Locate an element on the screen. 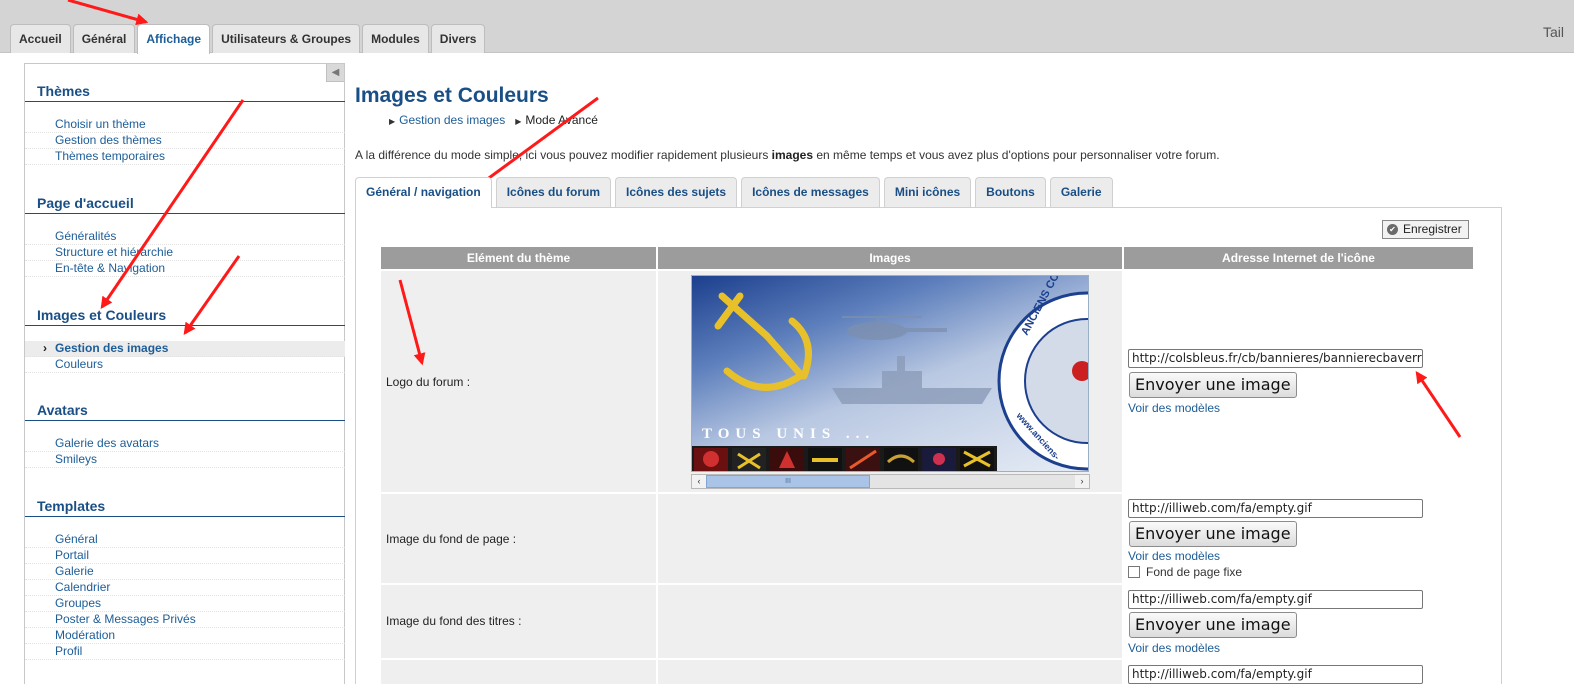 Image resolution: width=1574 pixels, height=684 pixels. sidebar-item-structure: Structure et hiérarchie is located at coordinates (185, 253).